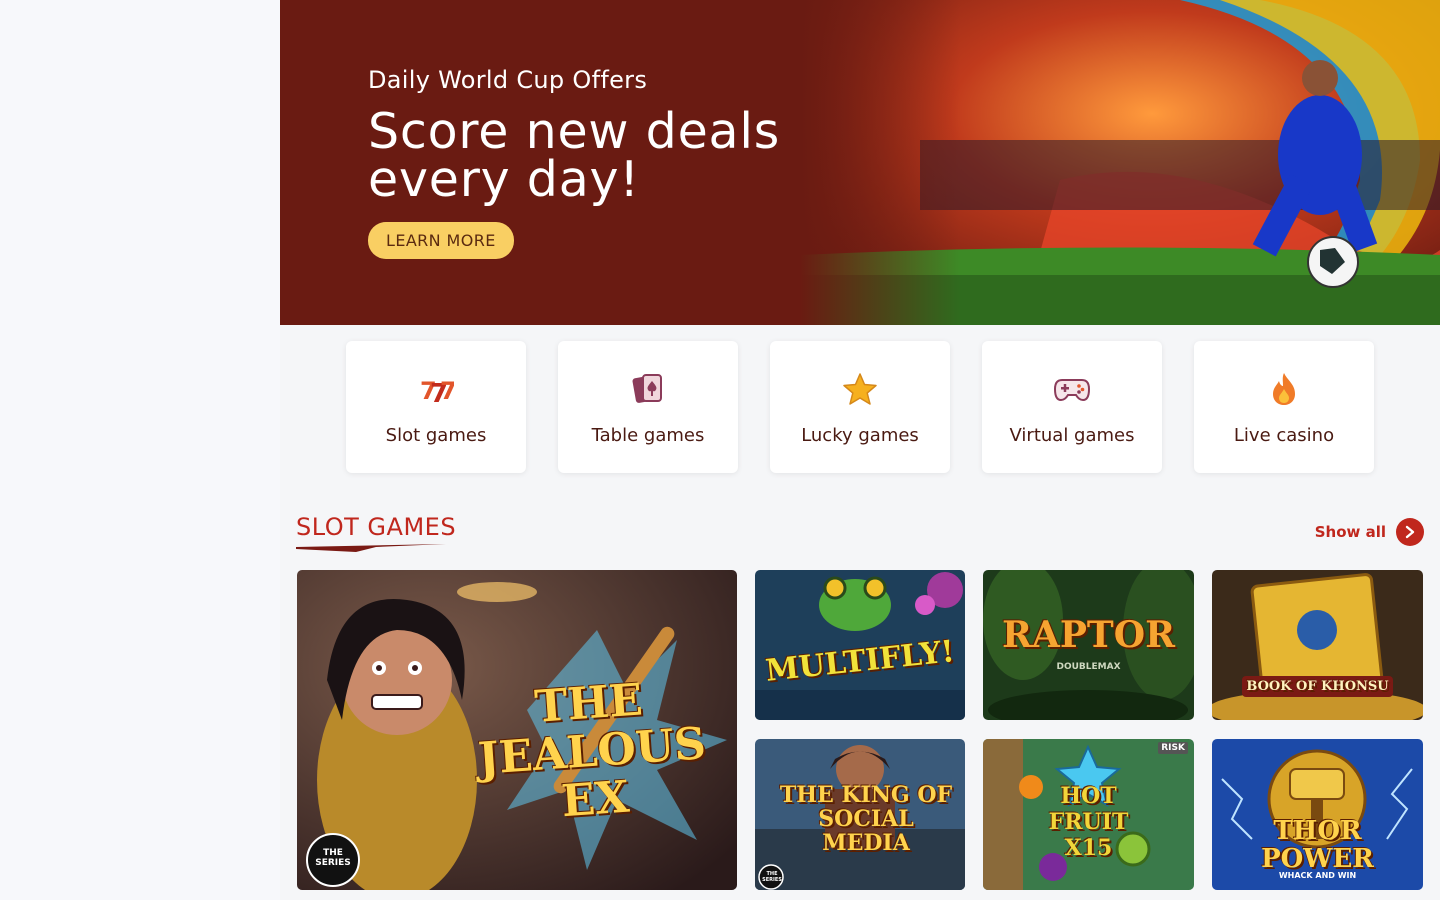  What do you see at coordinates (436, 389) in the screenshot?
I see `slot-777-icon: 7 7 7` at bounding box center [436, 389].